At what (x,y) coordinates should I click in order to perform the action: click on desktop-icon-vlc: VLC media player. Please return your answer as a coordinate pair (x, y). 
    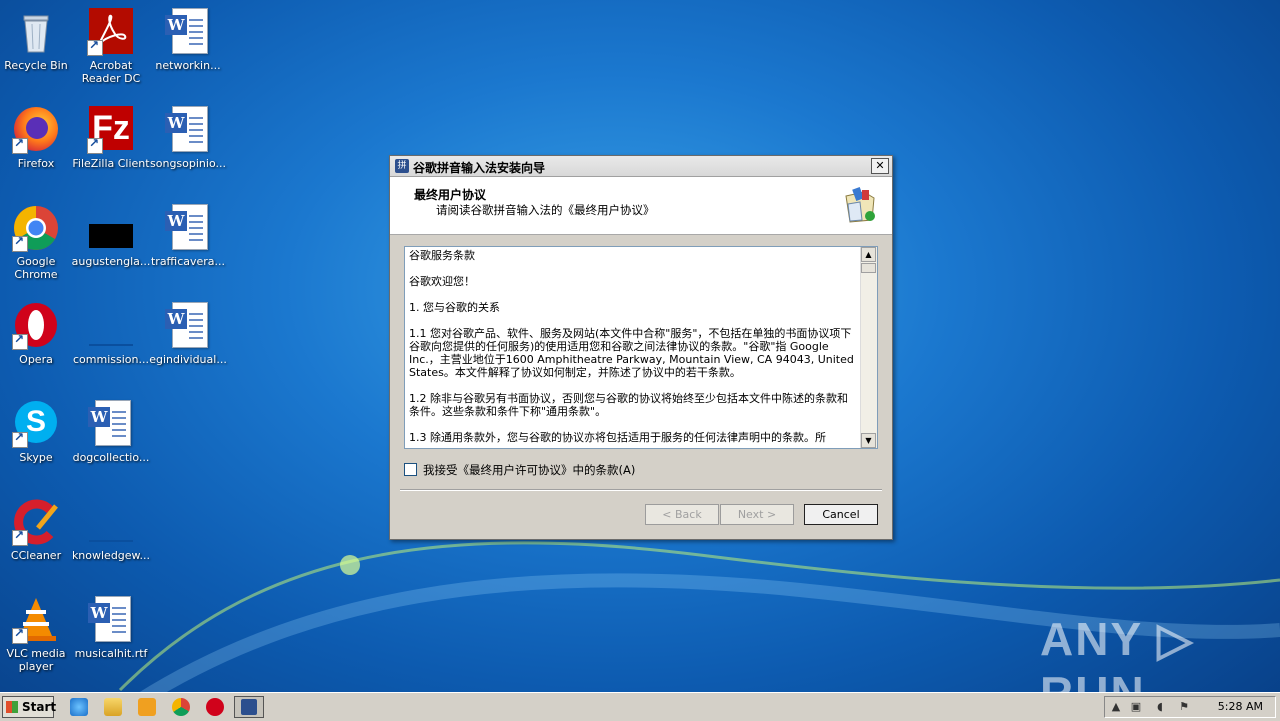
    Looking at the image, I should click on (38, 634).